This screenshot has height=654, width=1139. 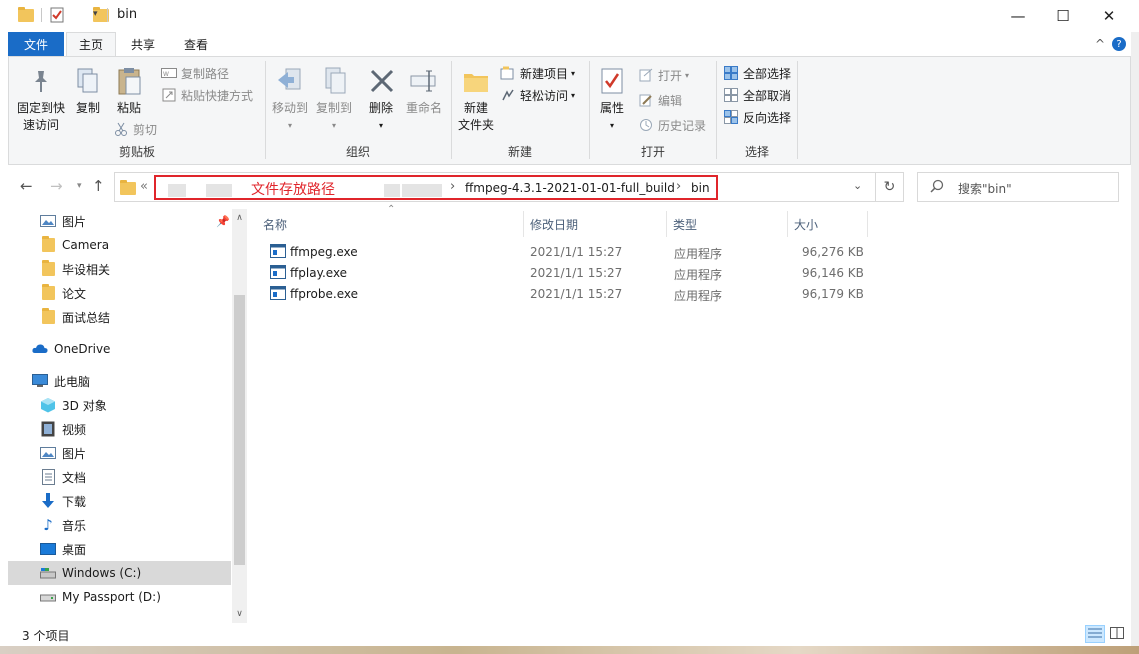 I want to click on nav-item-desktop: 桌面, so click(x=119, y=549).